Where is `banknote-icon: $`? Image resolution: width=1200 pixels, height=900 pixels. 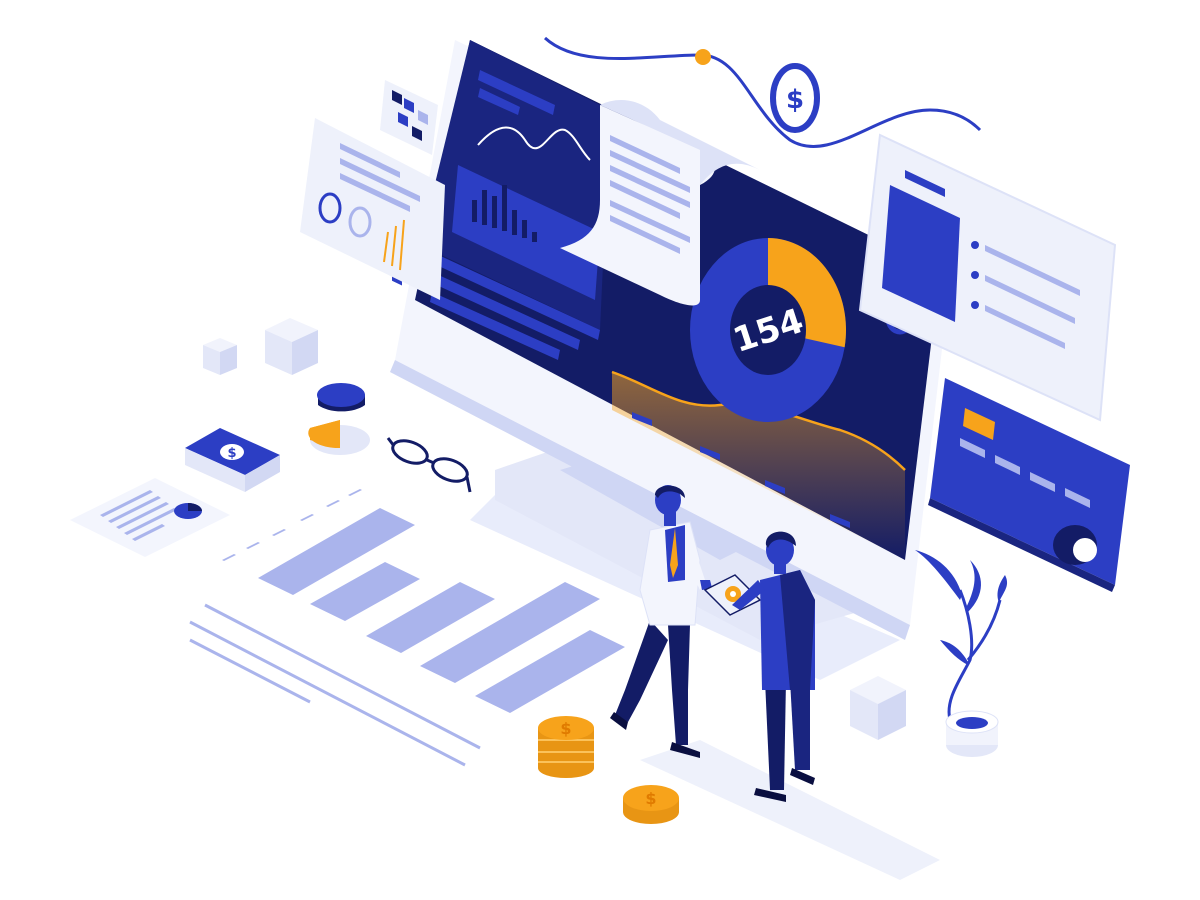 banknote-icon: $ is located at coordinates (232, 460).